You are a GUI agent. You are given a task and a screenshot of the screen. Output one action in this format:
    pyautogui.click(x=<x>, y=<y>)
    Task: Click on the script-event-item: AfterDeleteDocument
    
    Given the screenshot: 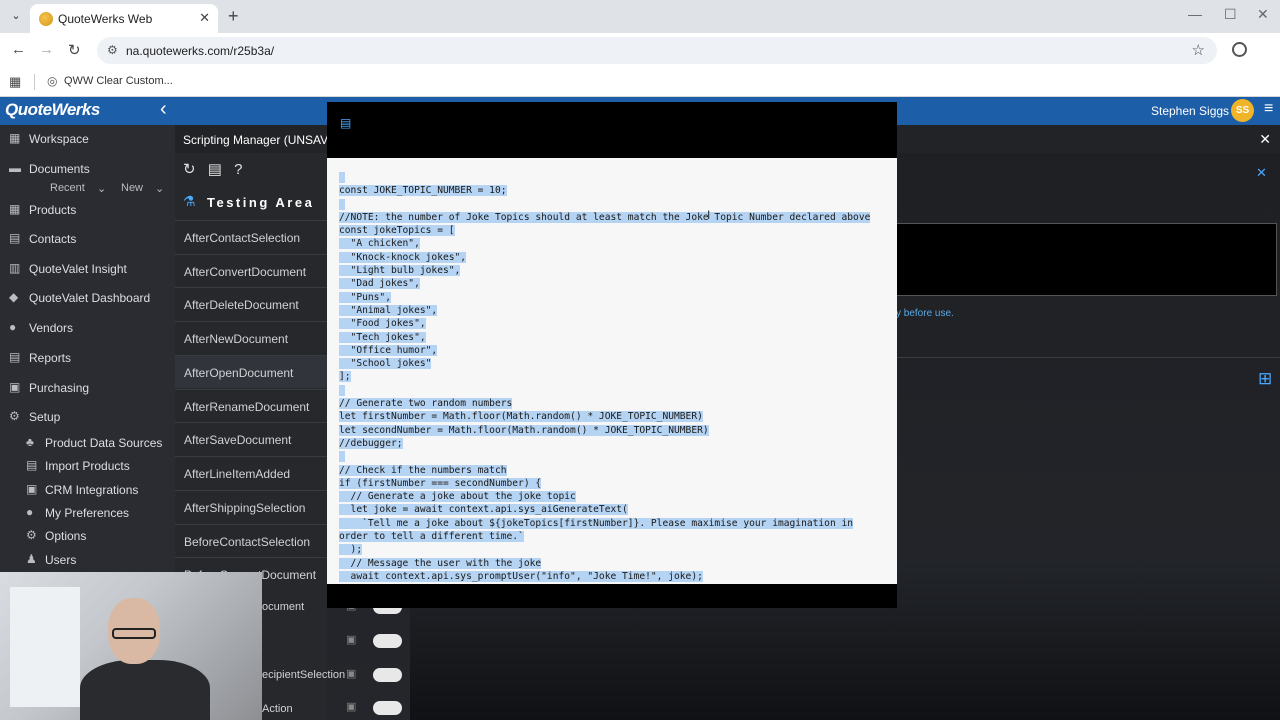 What is the action you would take?
    pyautogui.click(x=251, y=303)
    